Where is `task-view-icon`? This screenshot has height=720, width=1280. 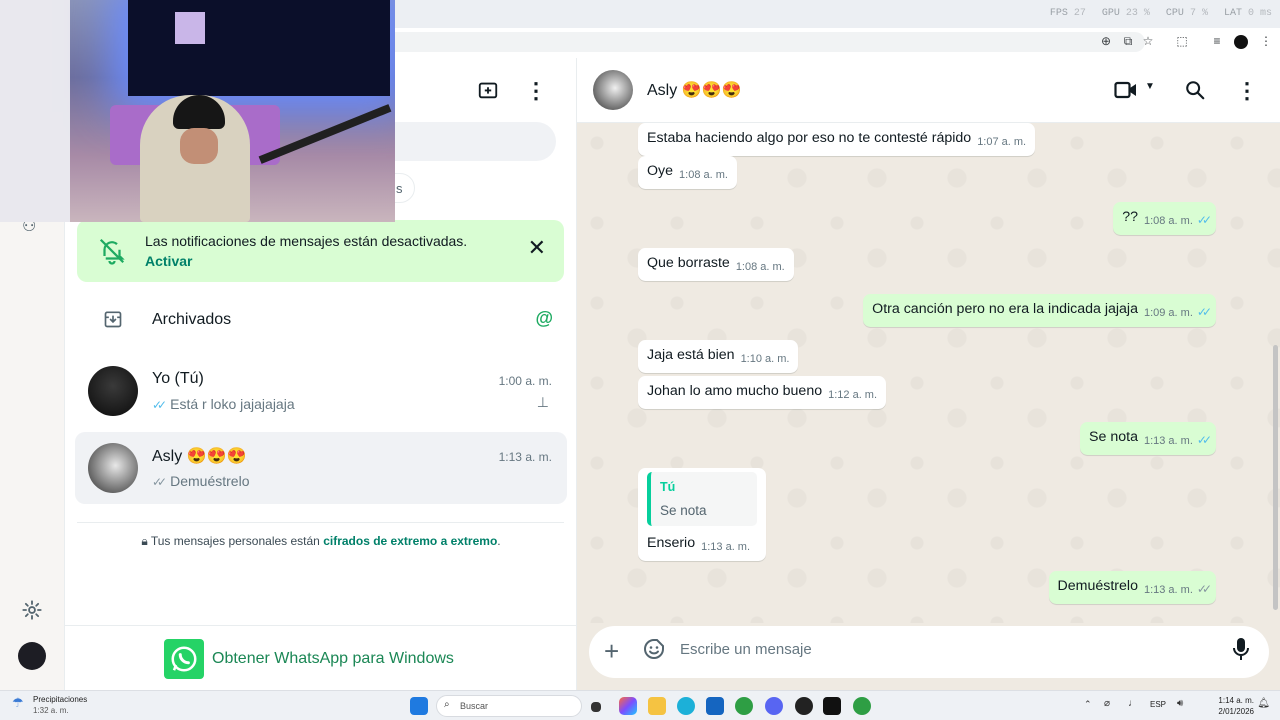 task-view-icon is located at coordinates (596, 707).